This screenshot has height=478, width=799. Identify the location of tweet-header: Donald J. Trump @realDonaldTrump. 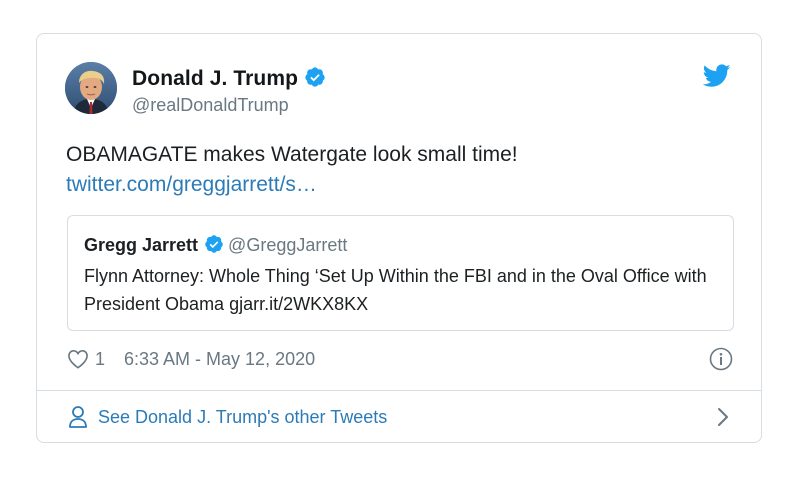
(399, 90).